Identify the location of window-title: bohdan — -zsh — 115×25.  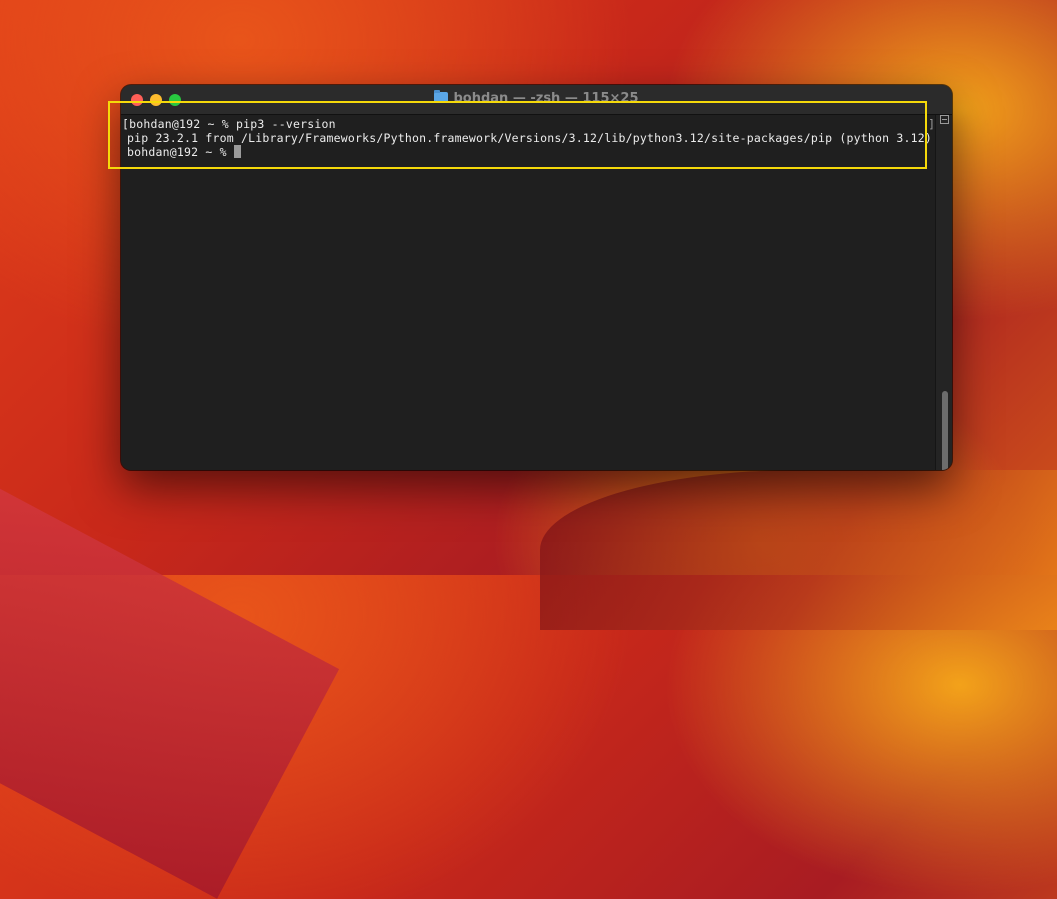
(536, 98).